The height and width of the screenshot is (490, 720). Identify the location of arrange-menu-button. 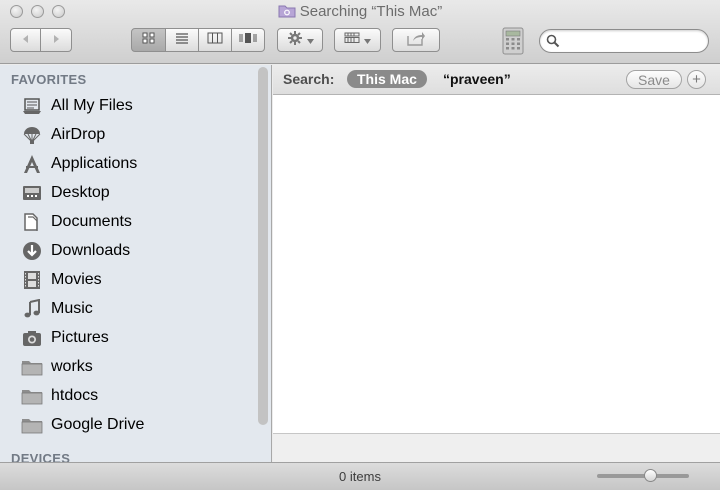
(357, 40).